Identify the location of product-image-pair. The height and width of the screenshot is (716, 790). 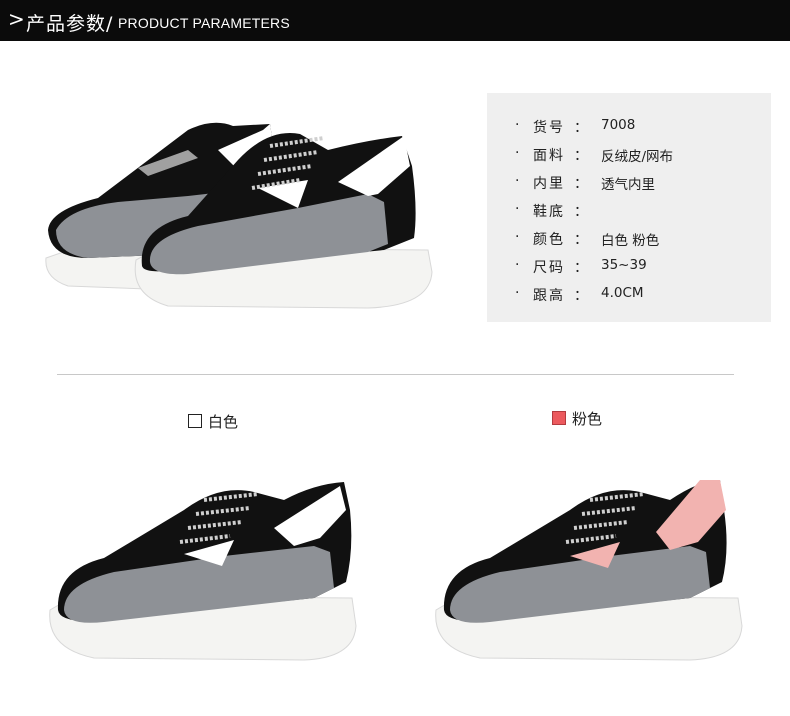
(239, 215).